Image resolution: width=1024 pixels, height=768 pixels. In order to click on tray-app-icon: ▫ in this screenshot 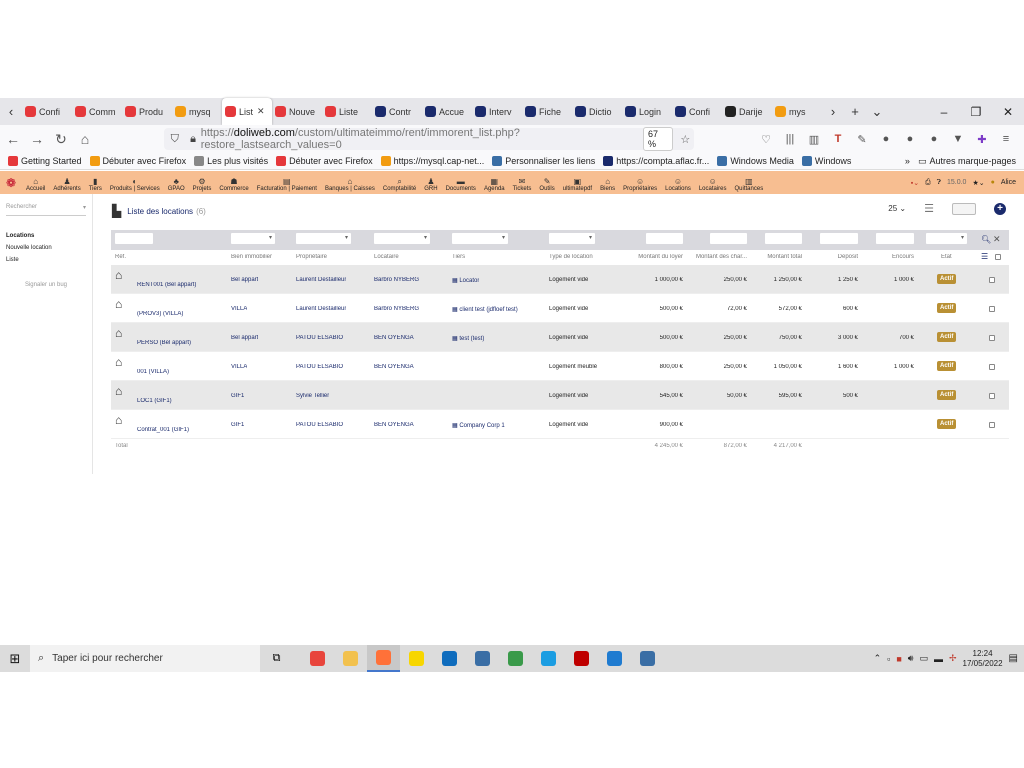, I will do `click(888, 659)`.